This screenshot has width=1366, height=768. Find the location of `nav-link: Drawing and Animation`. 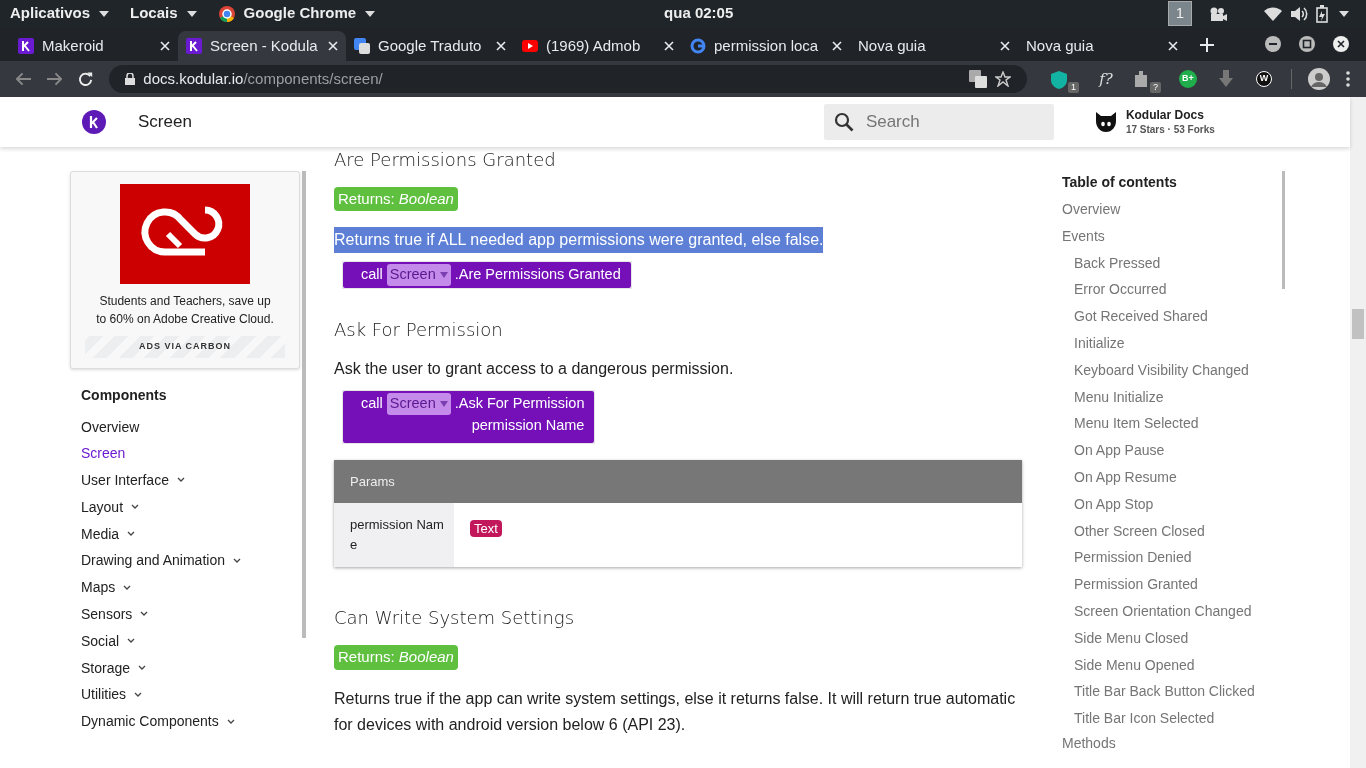

nav-link: Drawing and Animation is located at coordinates (190, 561).